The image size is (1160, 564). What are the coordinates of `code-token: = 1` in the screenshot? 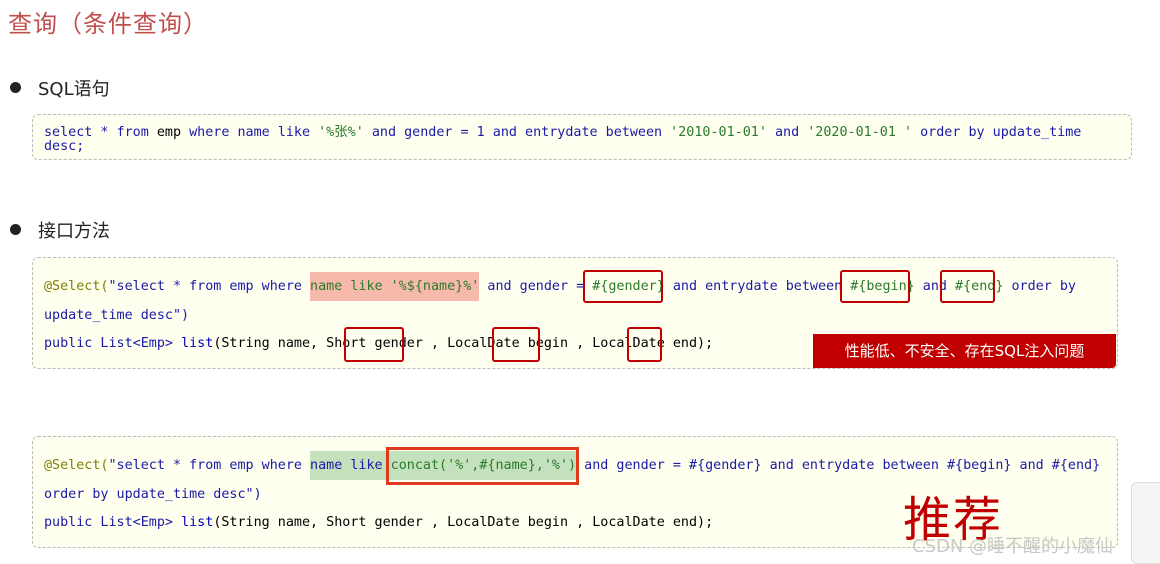 It's located at (472, 132).